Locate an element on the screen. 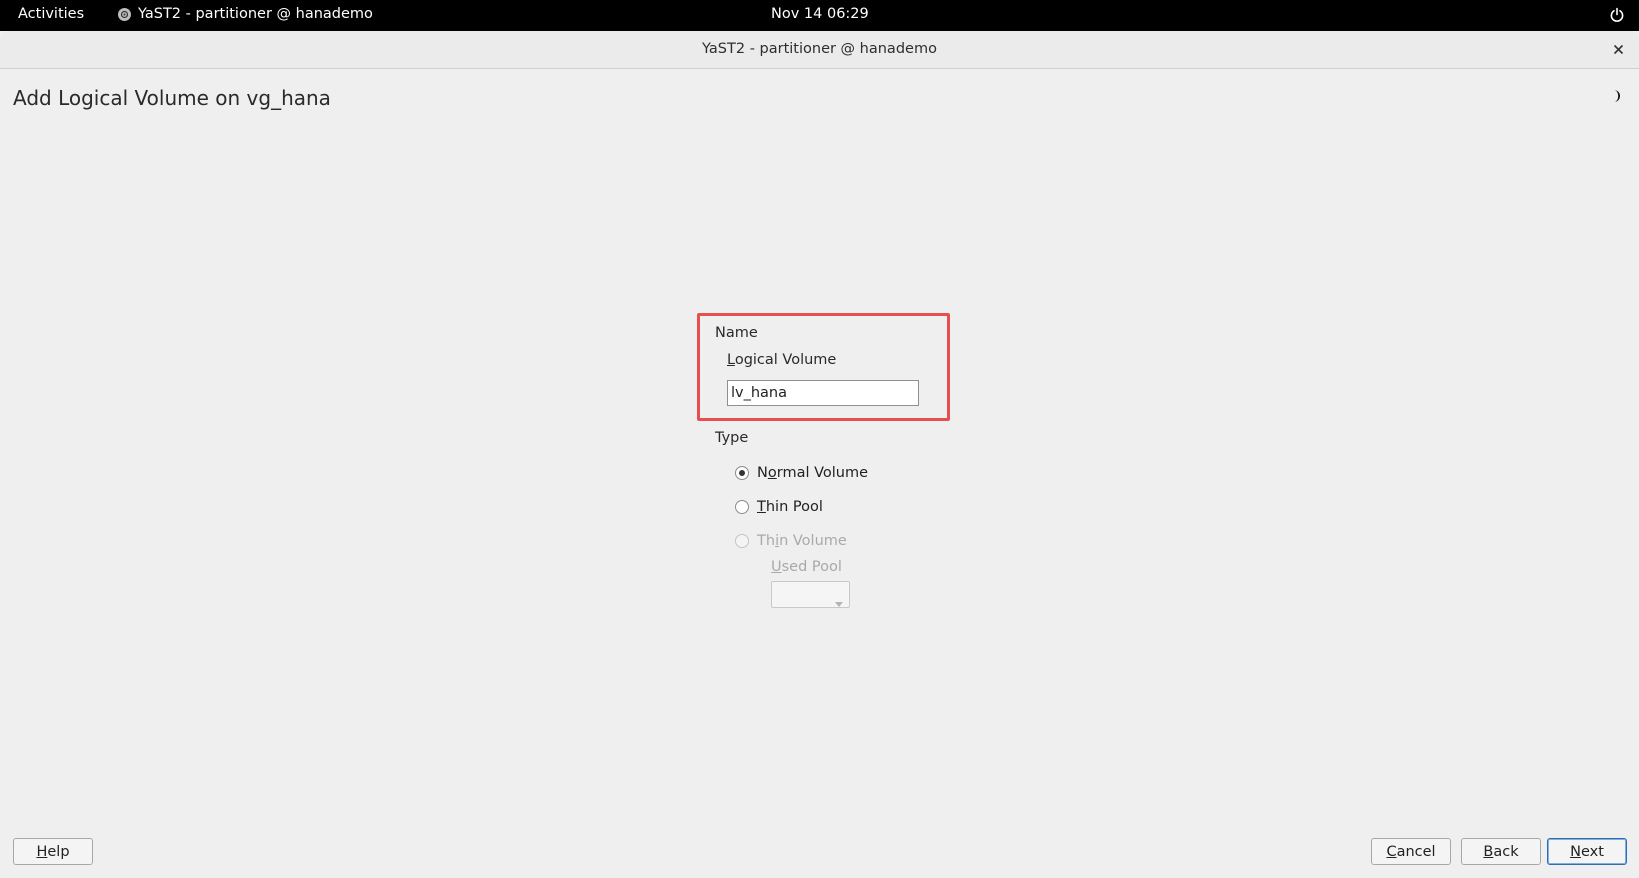 This screenshot has height=878, width=1639. radio-label: Thin Volume is located at coordinates (802, 541).